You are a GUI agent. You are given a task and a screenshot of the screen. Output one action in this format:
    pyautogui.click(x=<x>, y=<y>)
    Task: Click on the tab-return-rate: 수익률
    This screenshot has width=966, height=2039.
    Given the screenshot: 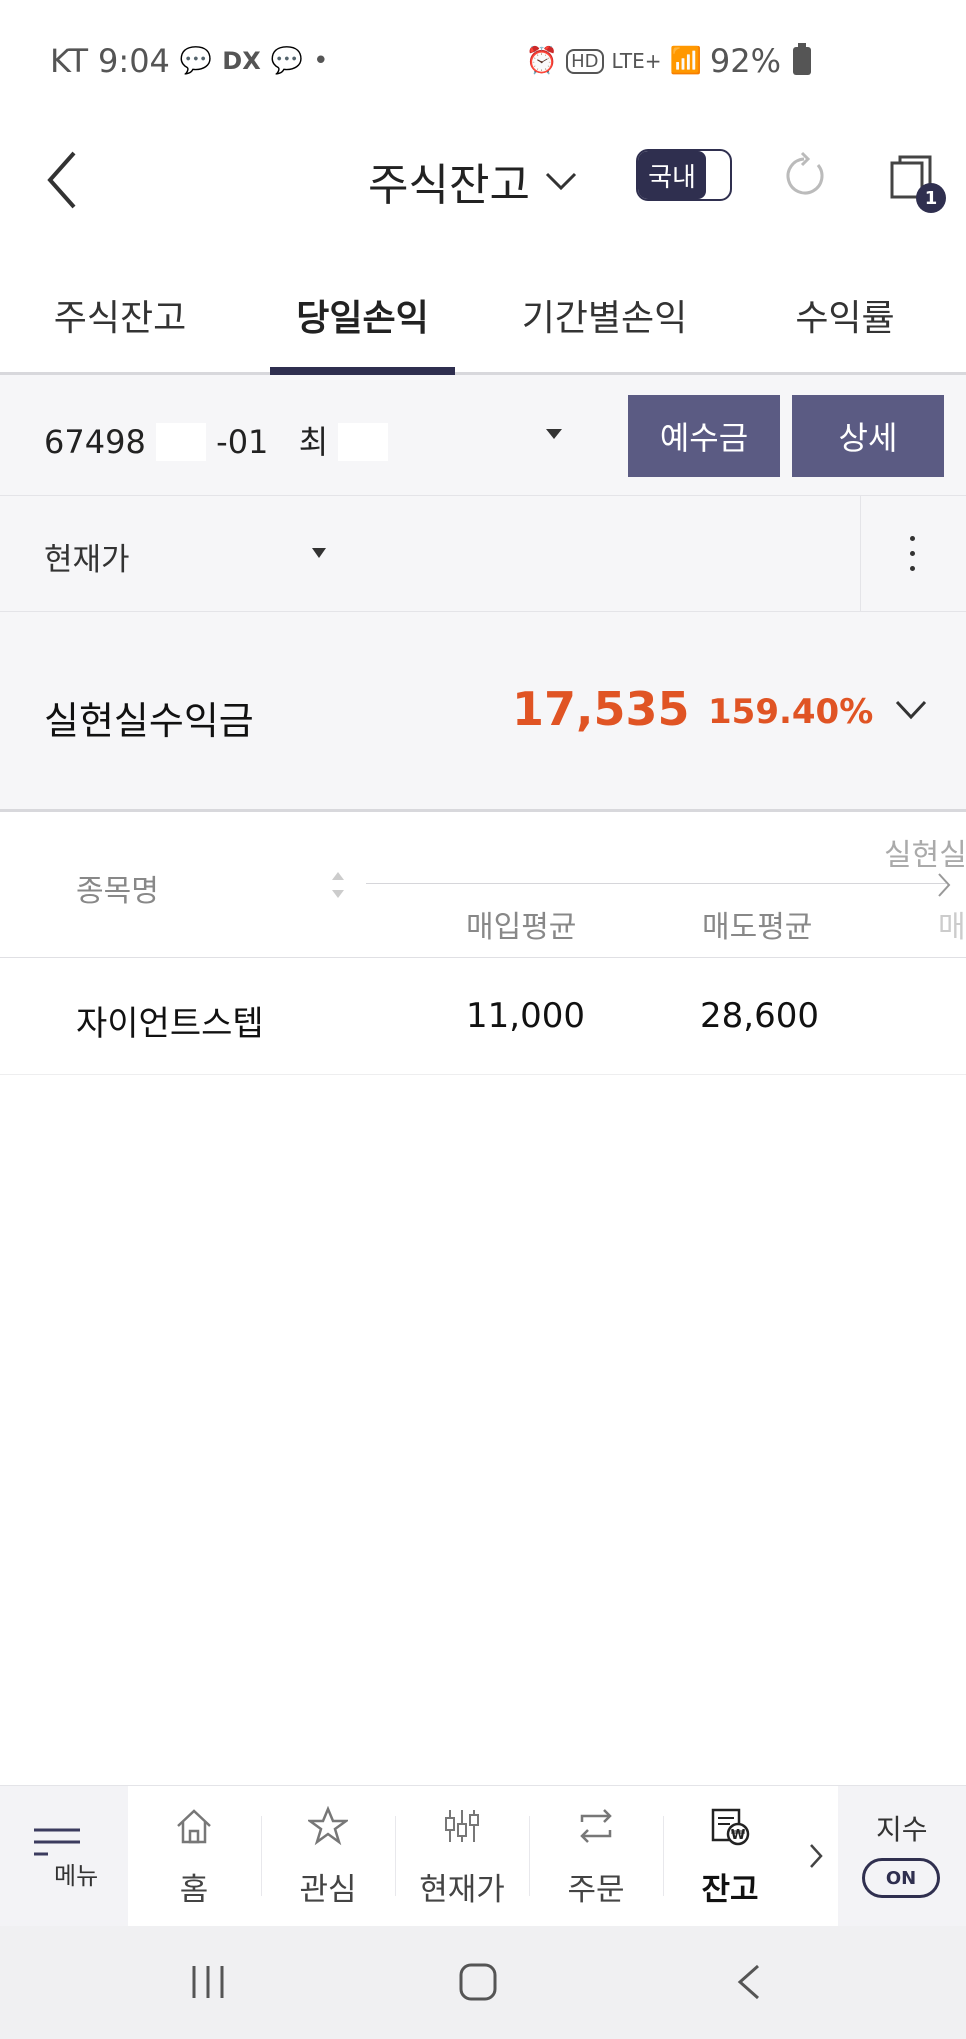 What is the action you would take?
    pyautogui.click(x=845, y=315)
    